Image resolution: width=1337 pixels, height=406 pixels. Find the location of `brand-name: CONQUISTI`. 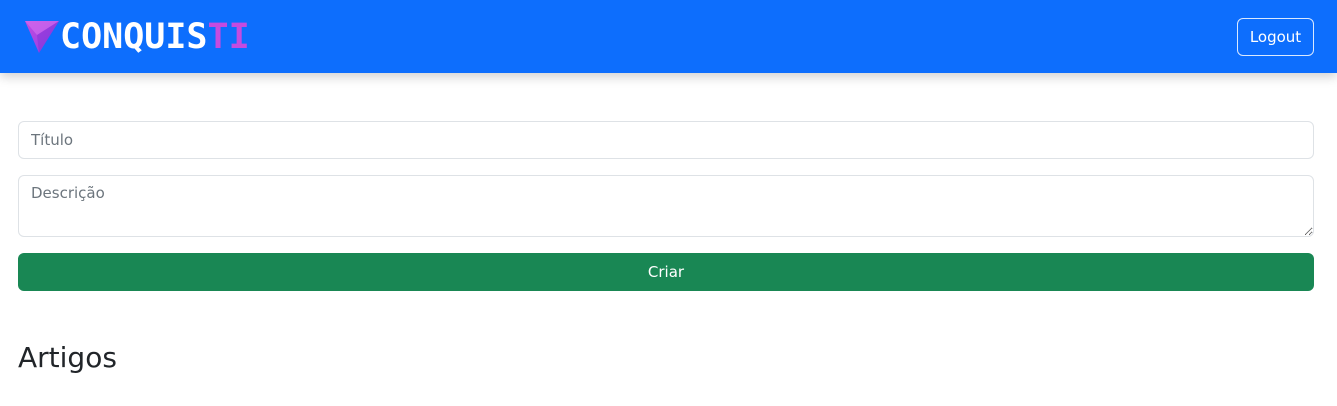

brand-name: CONQUISTI is located at coordinates (155, 37).